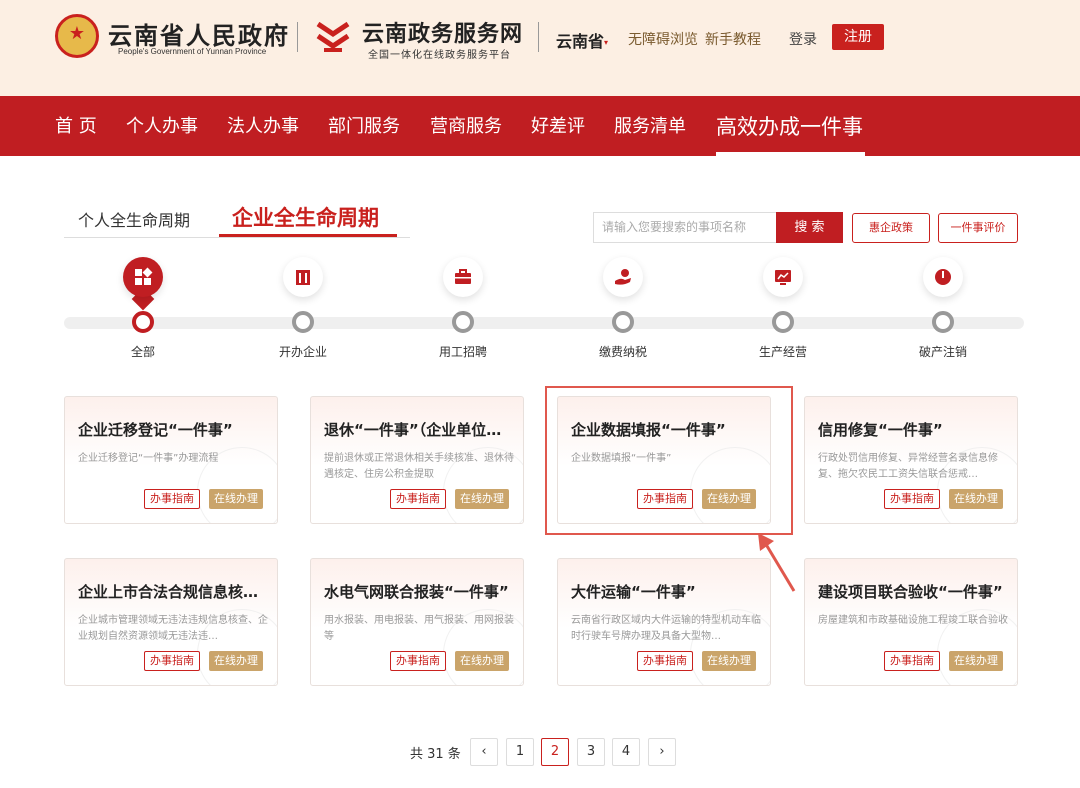 The width and height of the screenshot is (1080, 788). What do you see at coordinates (173, 429) in the screenshot?
I see `card-title: 企业迁移登记“一件事”` at bounding box center [173, 429].